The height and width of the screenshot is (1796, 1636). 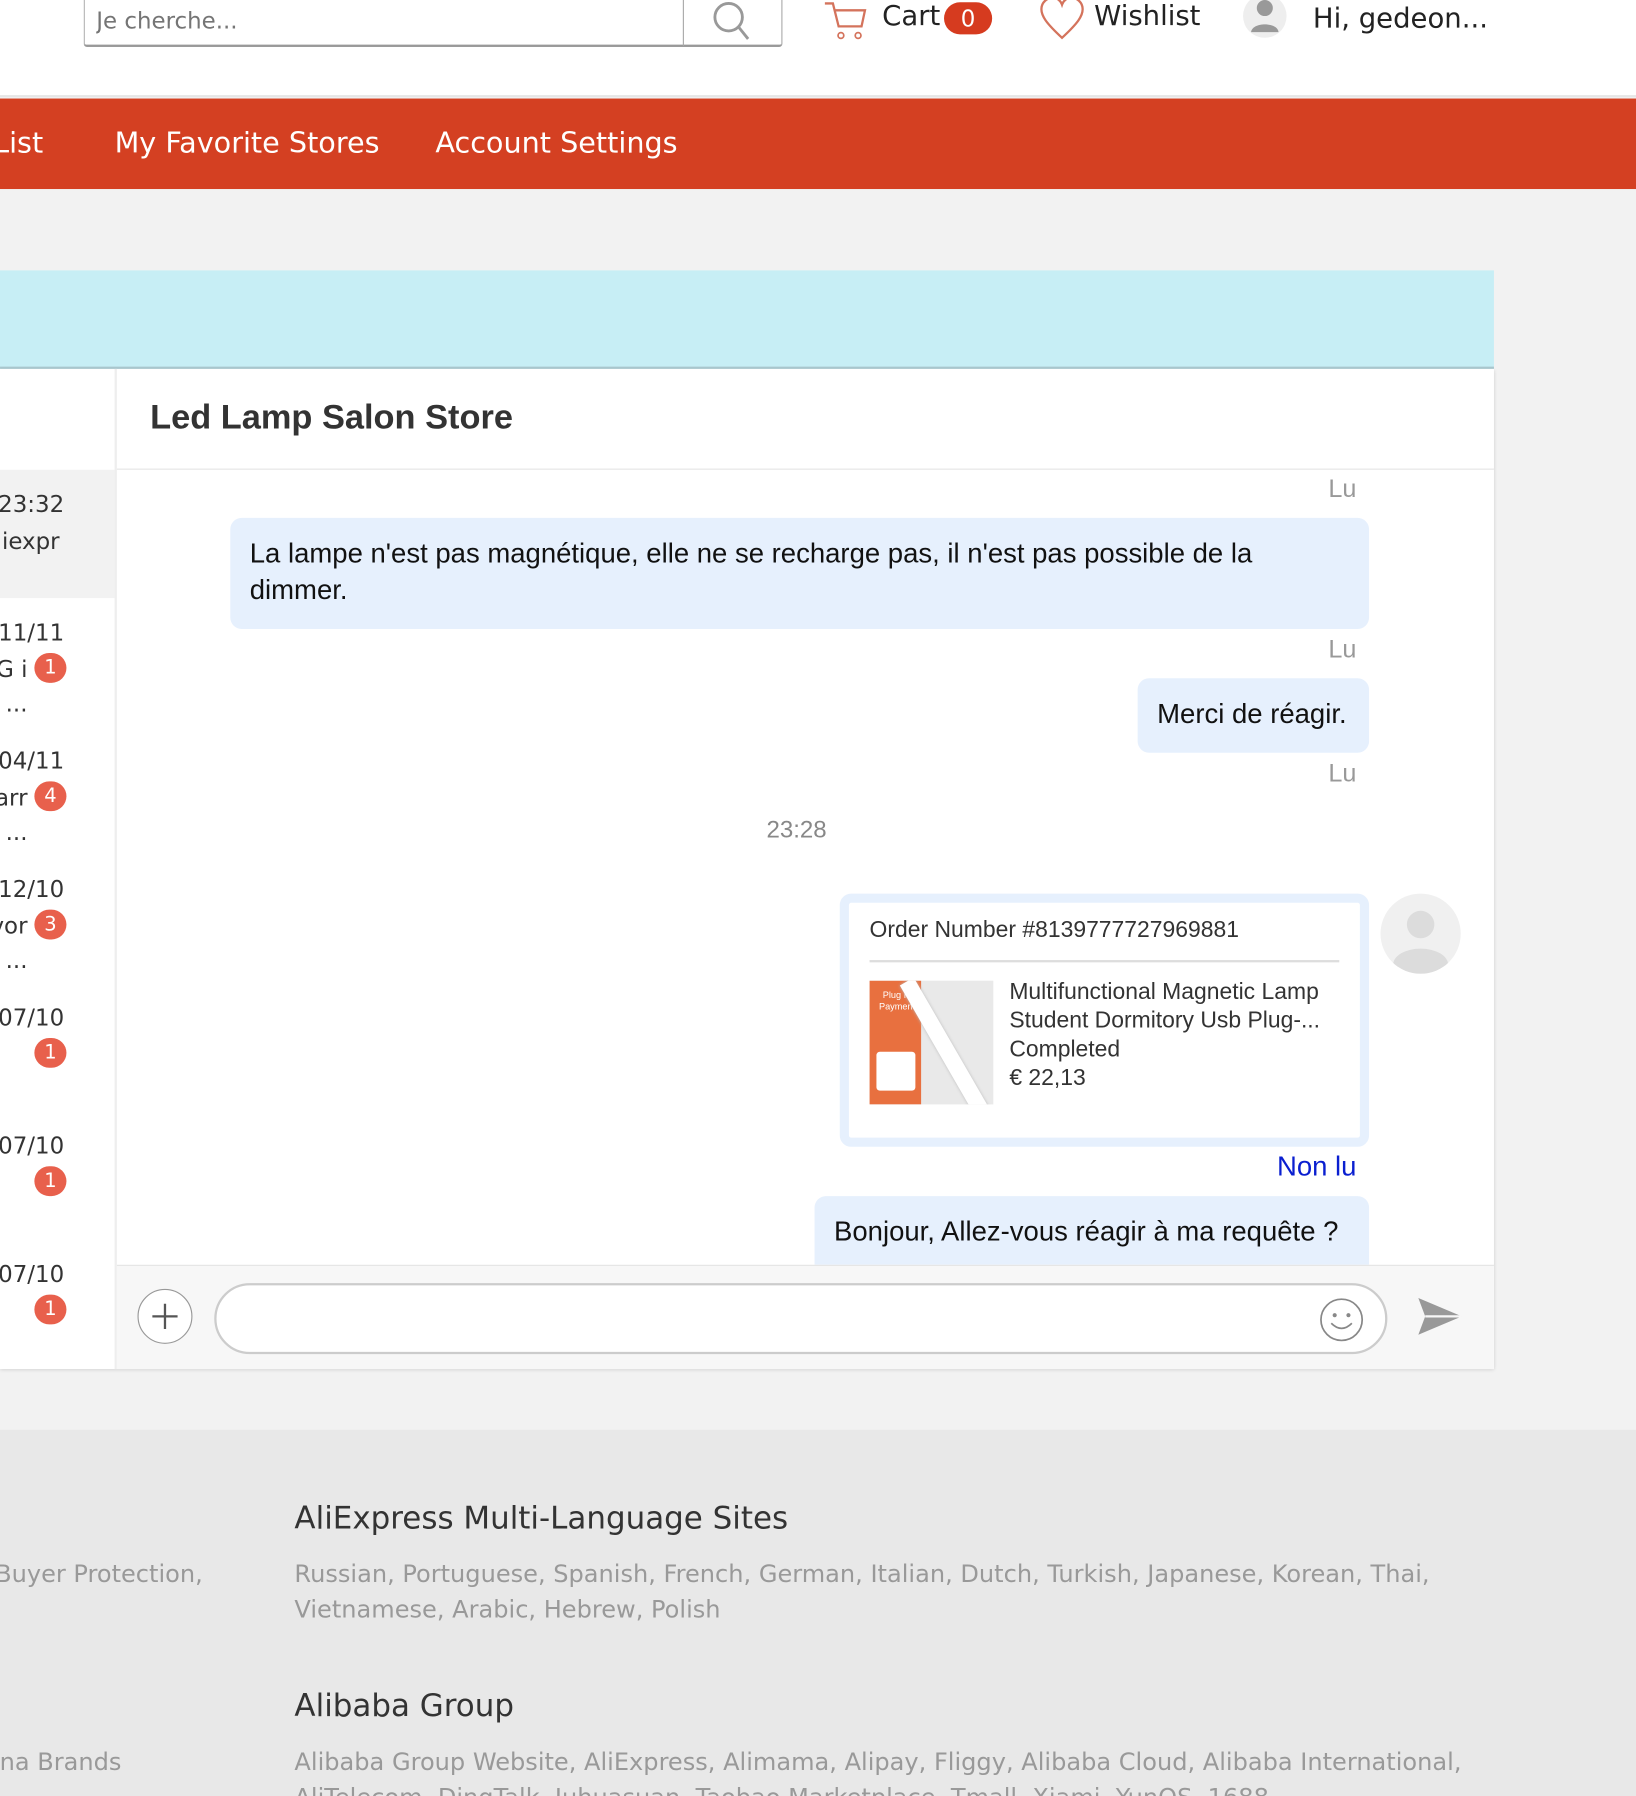 What do you see at coordinates (1147, 16) in the screenshot?
I see `wishlist-link: Wishlist` at bounding box center [1147, 16].